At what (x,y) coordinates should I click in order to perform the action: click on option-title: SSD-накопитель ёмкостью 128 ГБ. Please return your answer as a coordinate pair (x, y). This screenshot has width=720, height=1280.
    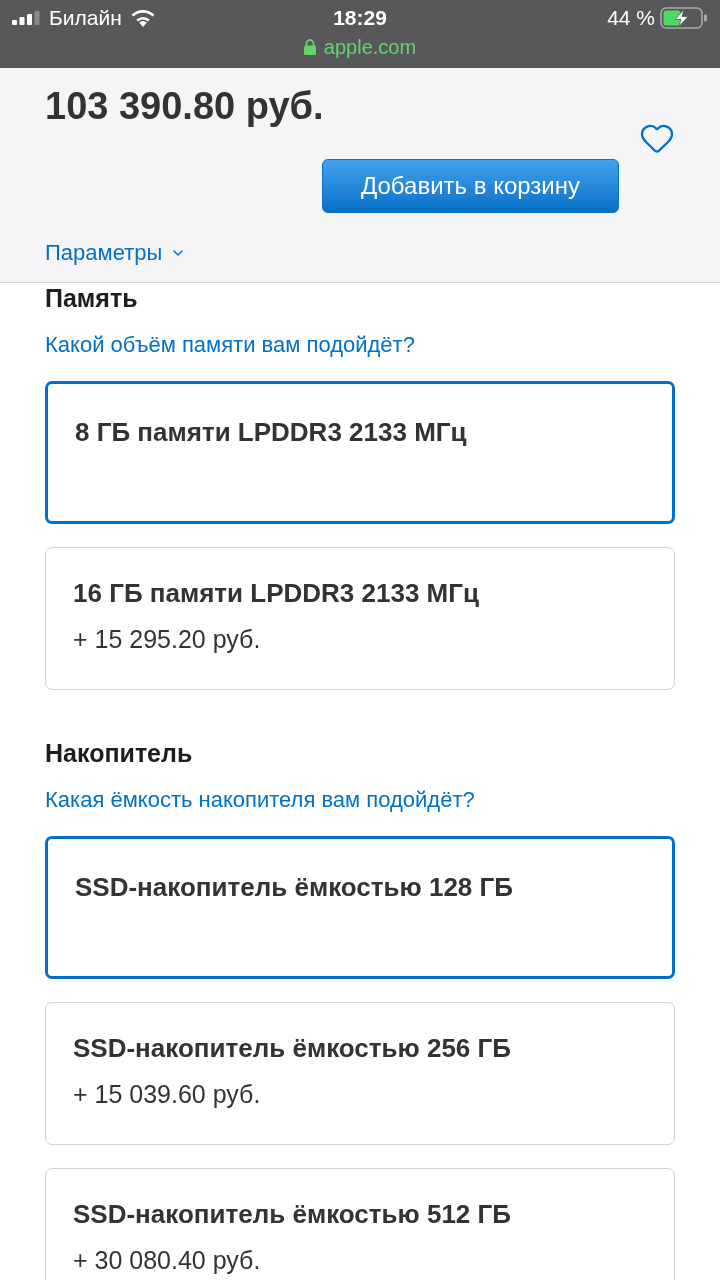
    Looking at the image, I should click on (294, 887).